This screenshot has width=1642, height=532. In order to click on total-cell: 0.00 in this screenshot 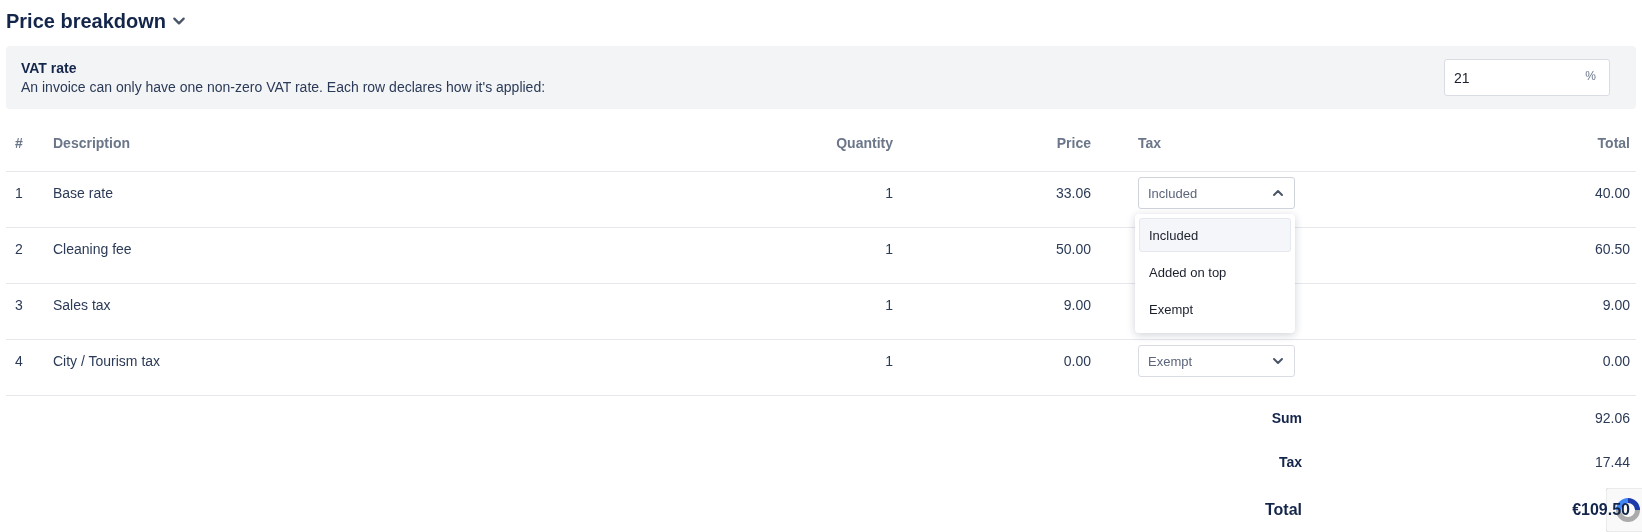, I will do `click(1482, 368)`.